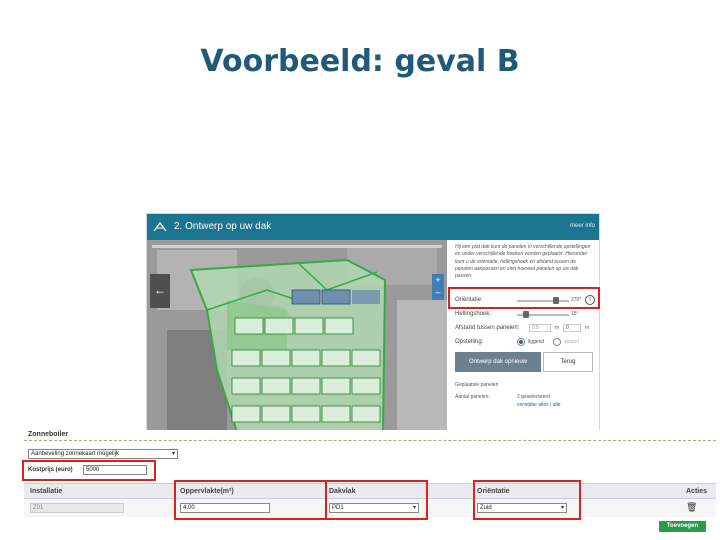 Image resolution: width=720 pixels, height=540 pixels. What do you see at coordinates (438, 292) in the screenshot?
I see `zoom-out-button: –` at bounding box center [438, 292].